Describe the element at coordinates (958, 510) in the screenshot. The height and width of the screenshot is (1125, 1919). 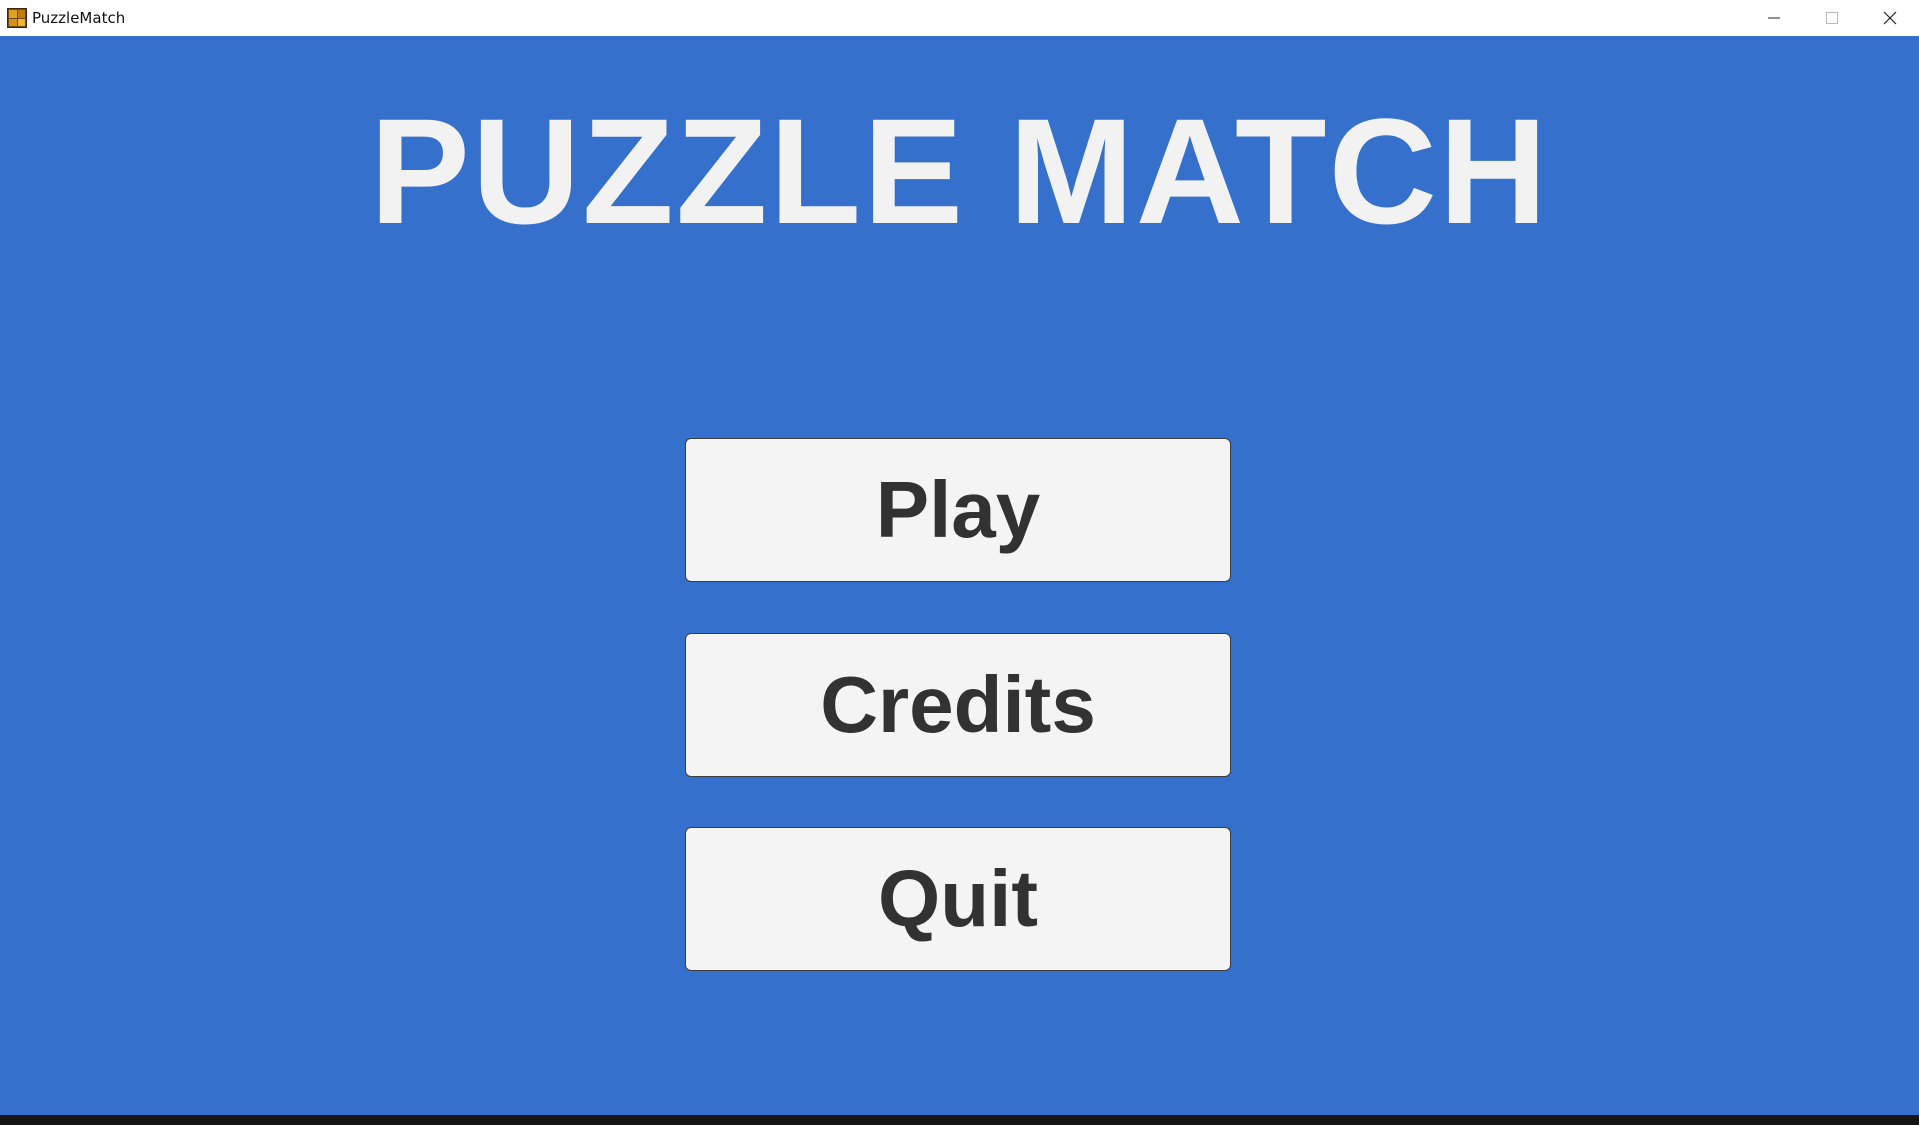
I see `play-button: Play` at that location.